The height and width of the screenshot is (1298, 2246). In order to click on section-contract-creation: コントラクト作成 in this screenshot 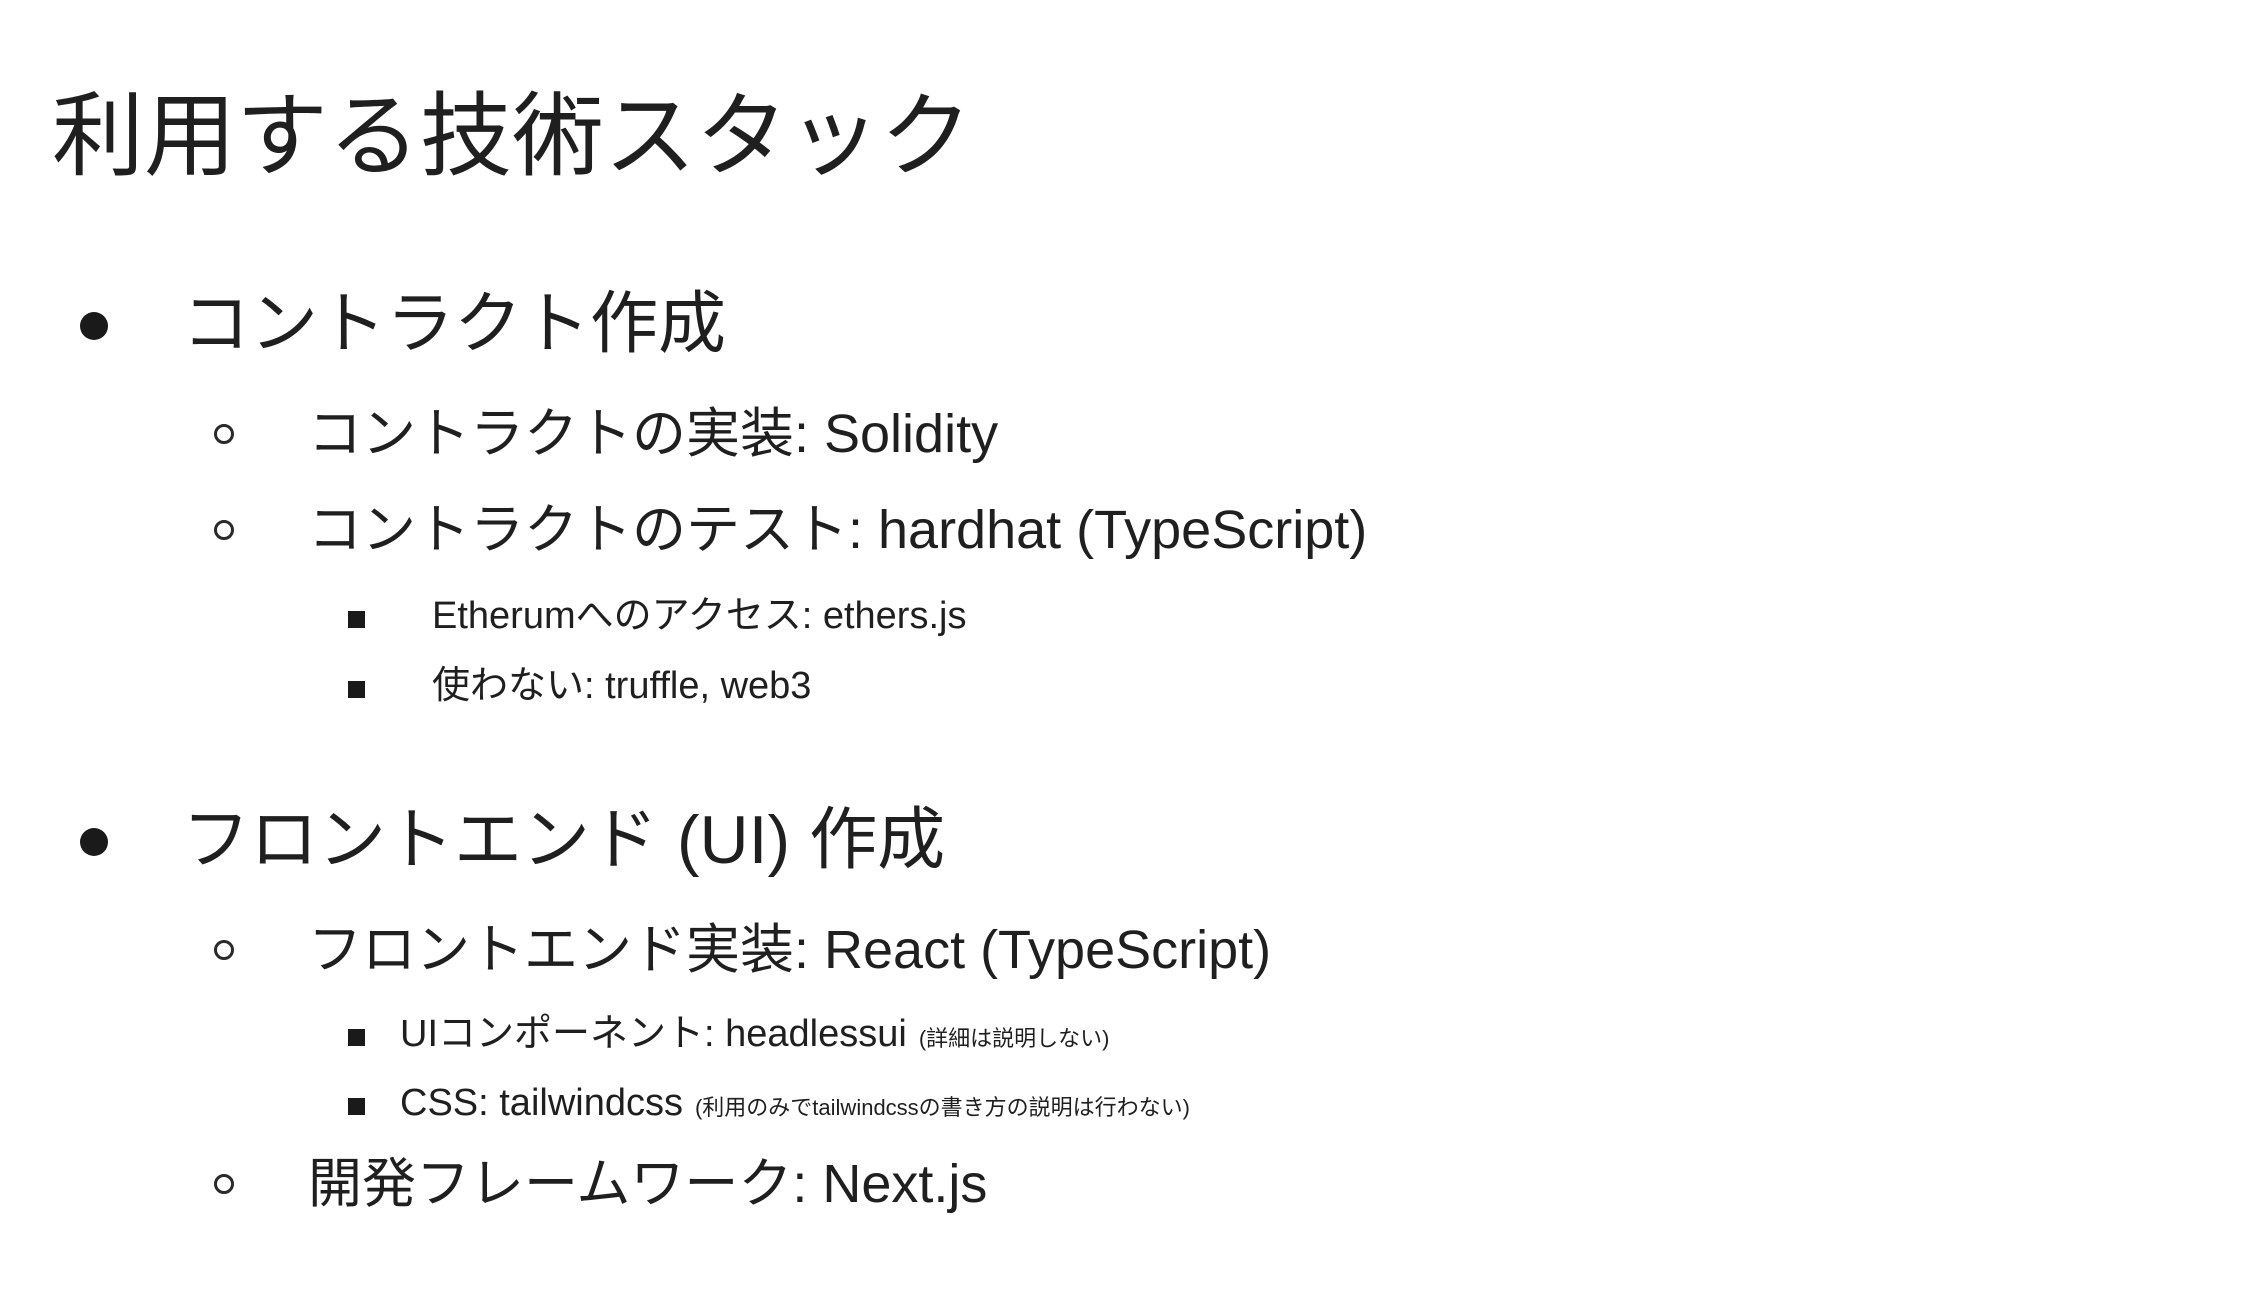, I will do `click(454, 324)`.